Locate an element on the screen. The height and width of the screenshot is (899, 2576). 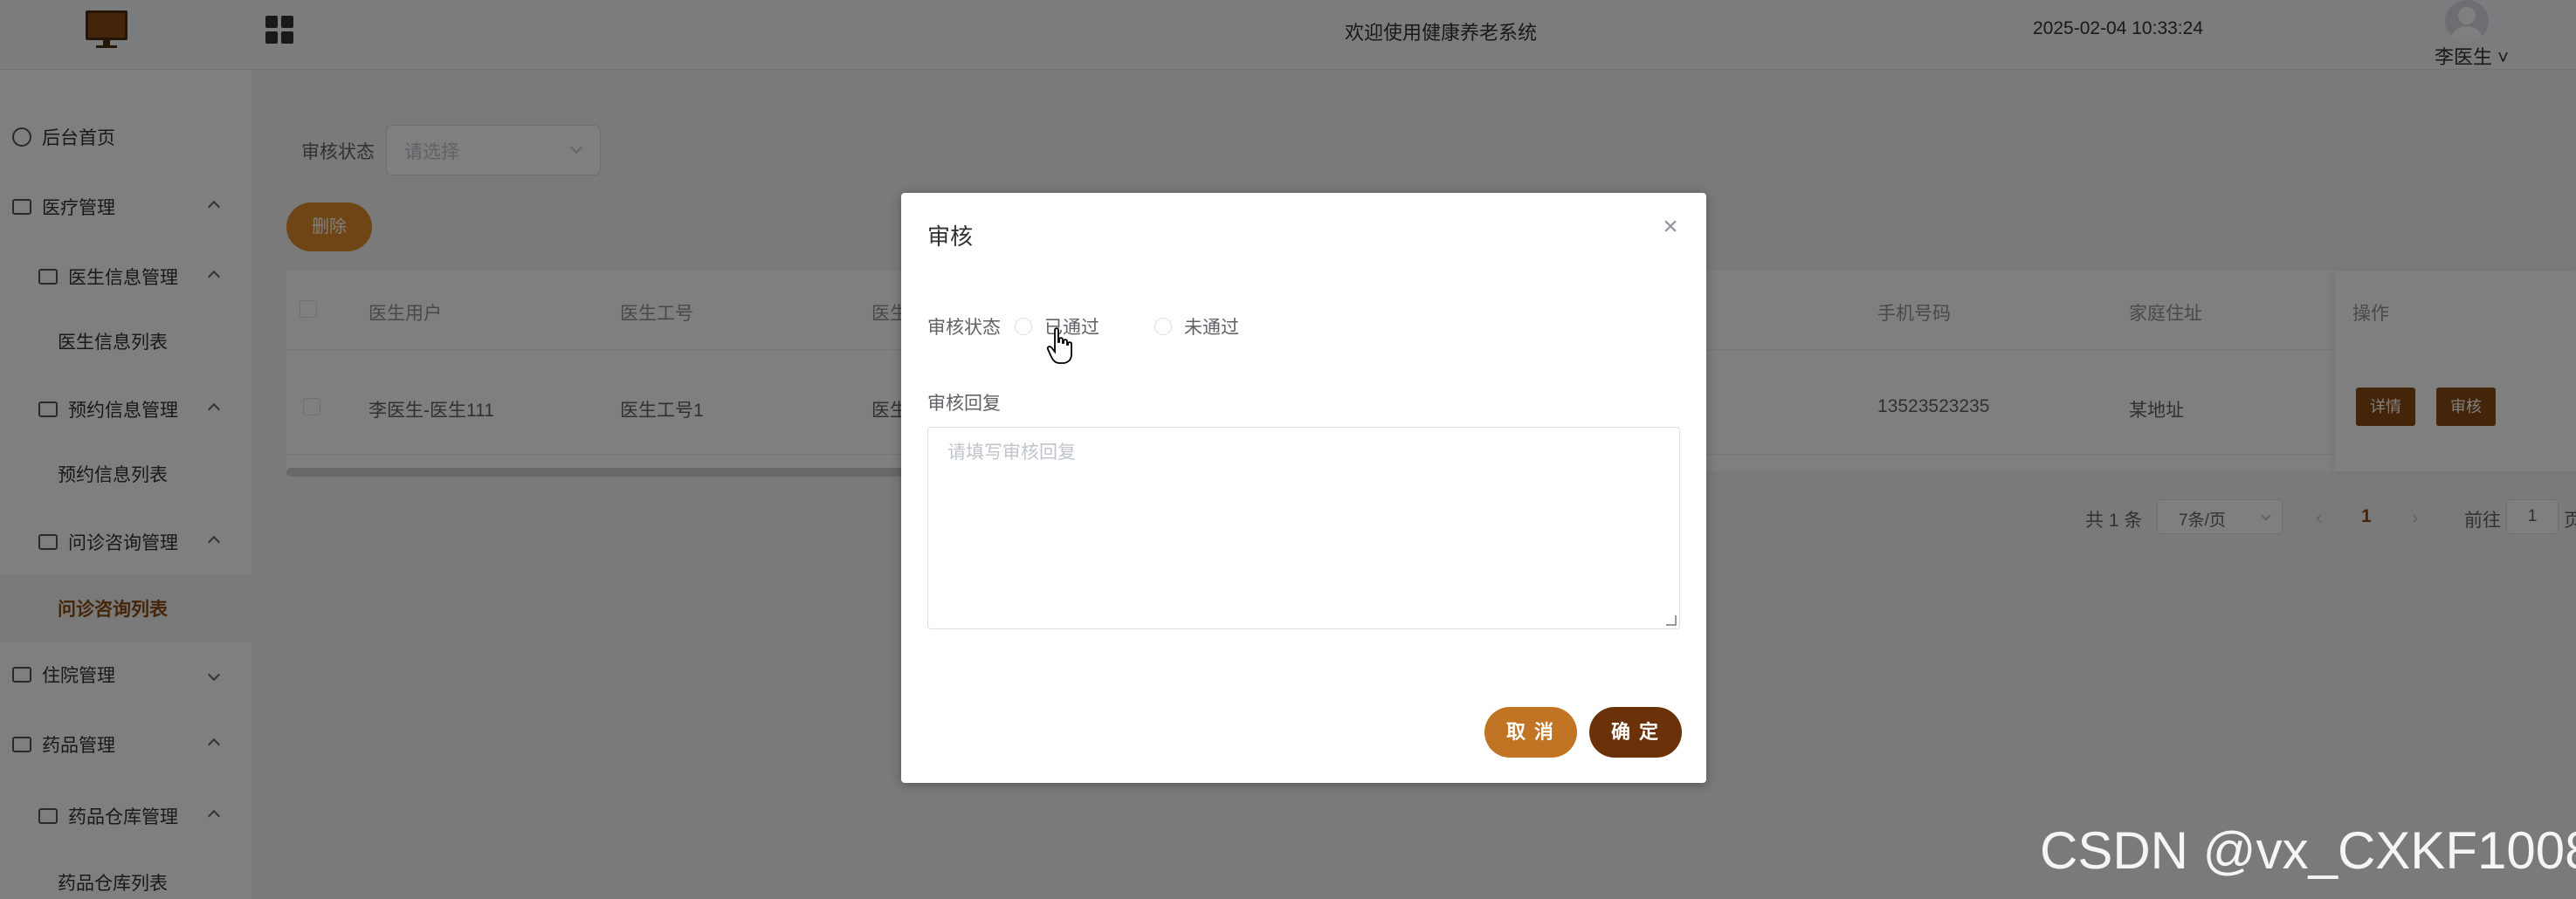
cancel-button: 取 消 is located at coordinates (1530, 732).